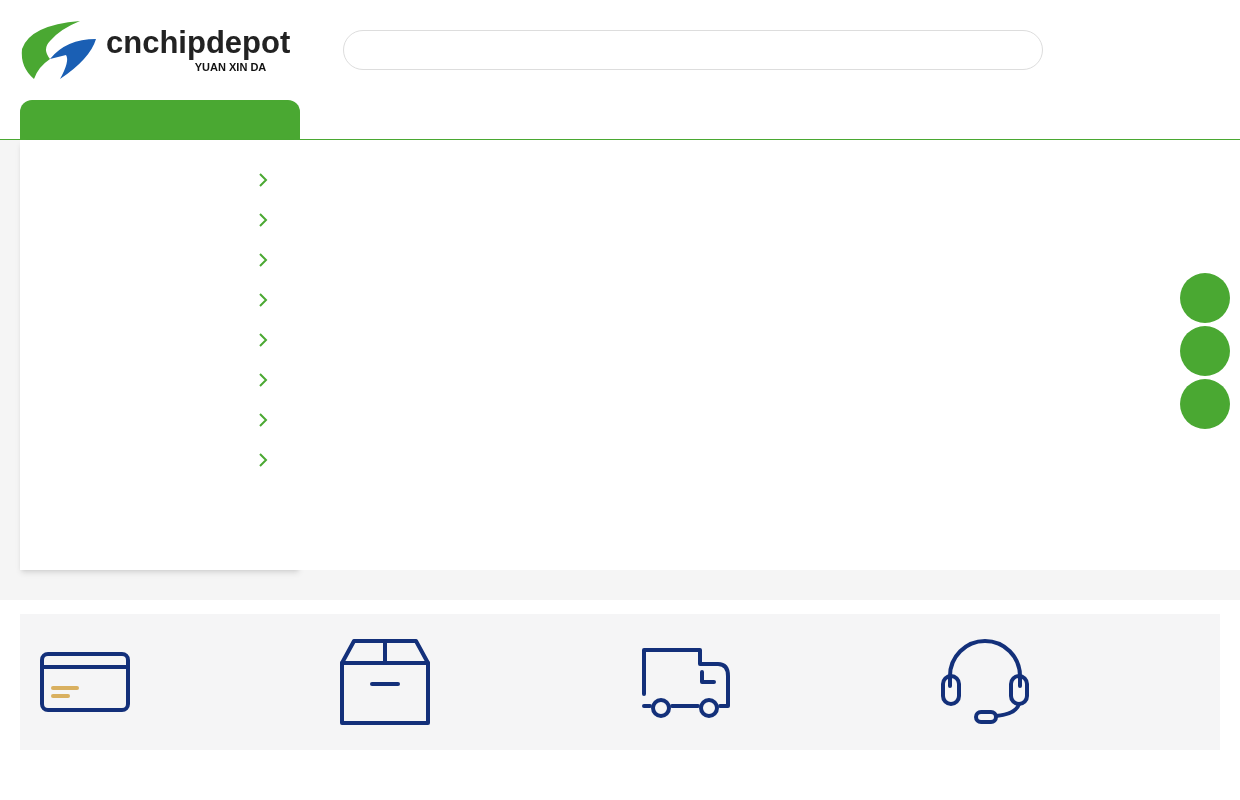  I want to click on logo-icon, so click(59, 50).